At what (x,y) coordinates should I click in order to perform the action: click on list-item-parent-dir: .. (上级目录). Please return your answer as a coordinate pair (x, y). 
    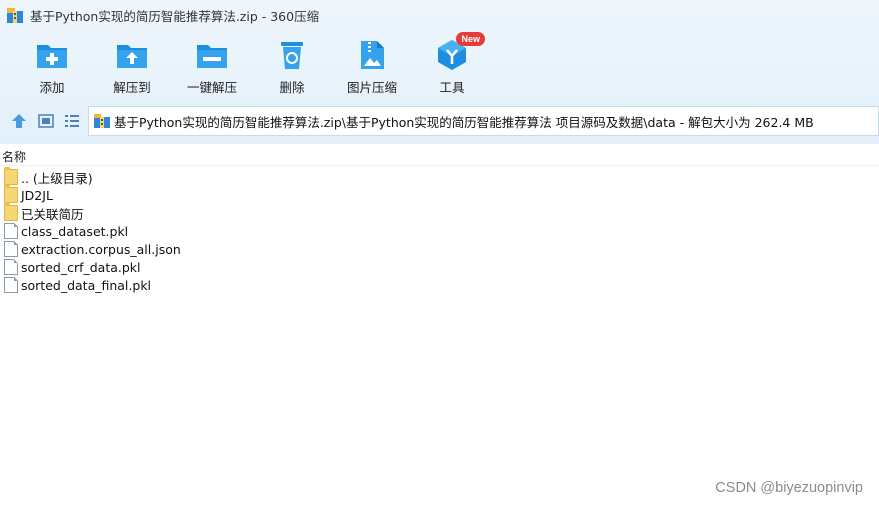
    Looking at the image, I should click on (439, 176).